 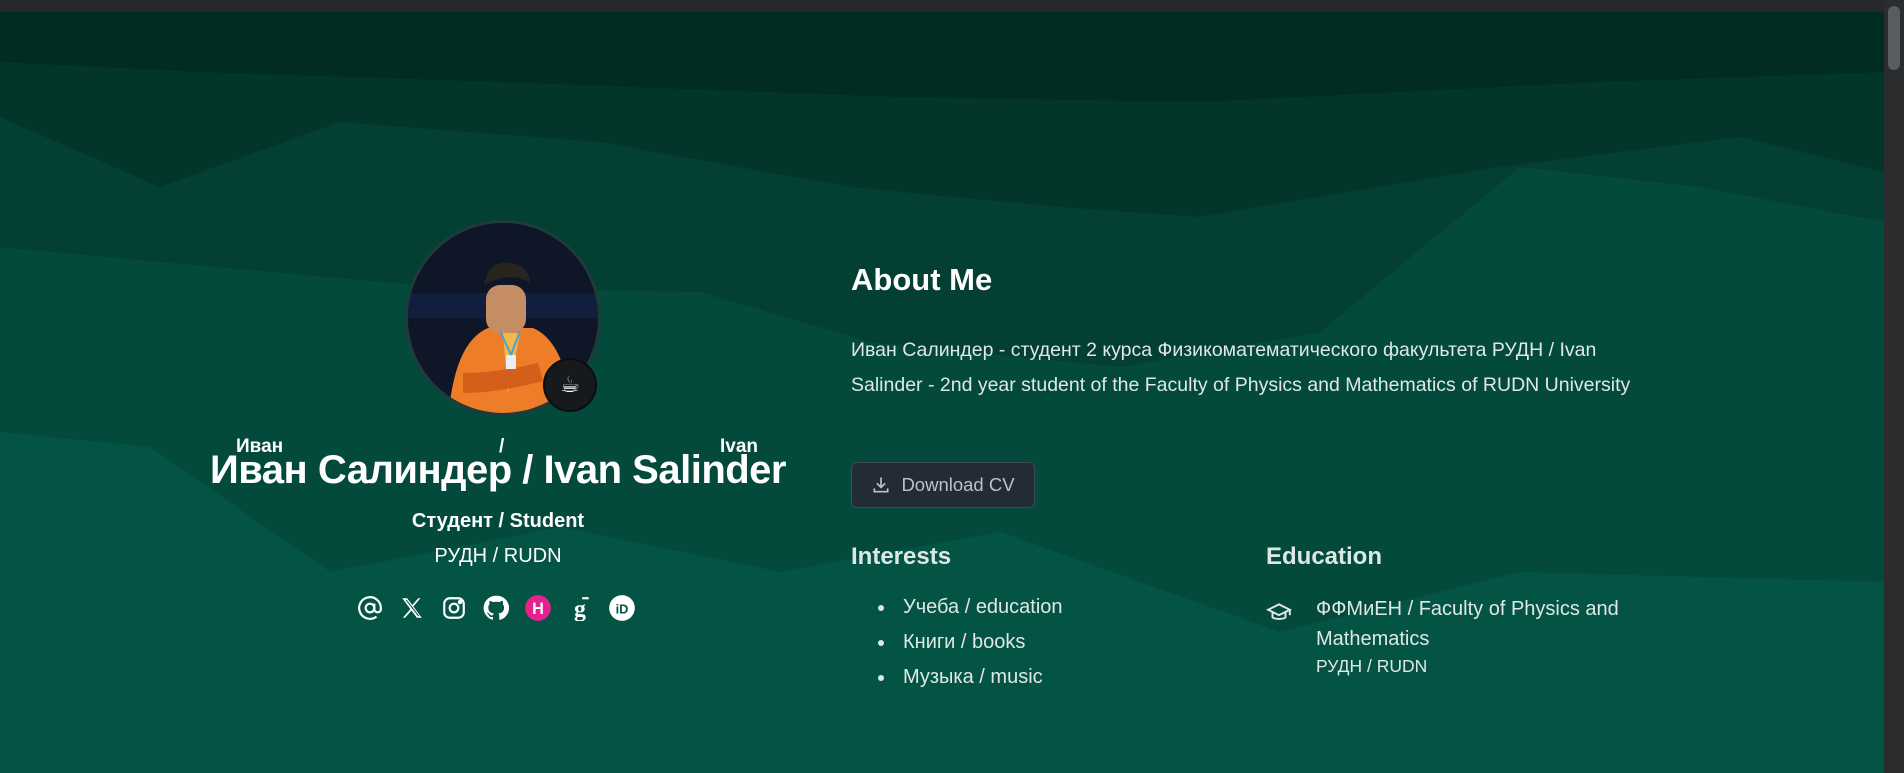 I want to click on download-cv-button: Download CV, so click(x=943, y=485).